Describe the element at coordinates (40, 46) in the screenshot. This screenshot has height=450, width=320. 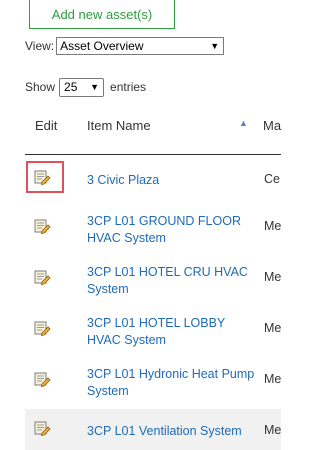
I see `view-label: View:` at that location.